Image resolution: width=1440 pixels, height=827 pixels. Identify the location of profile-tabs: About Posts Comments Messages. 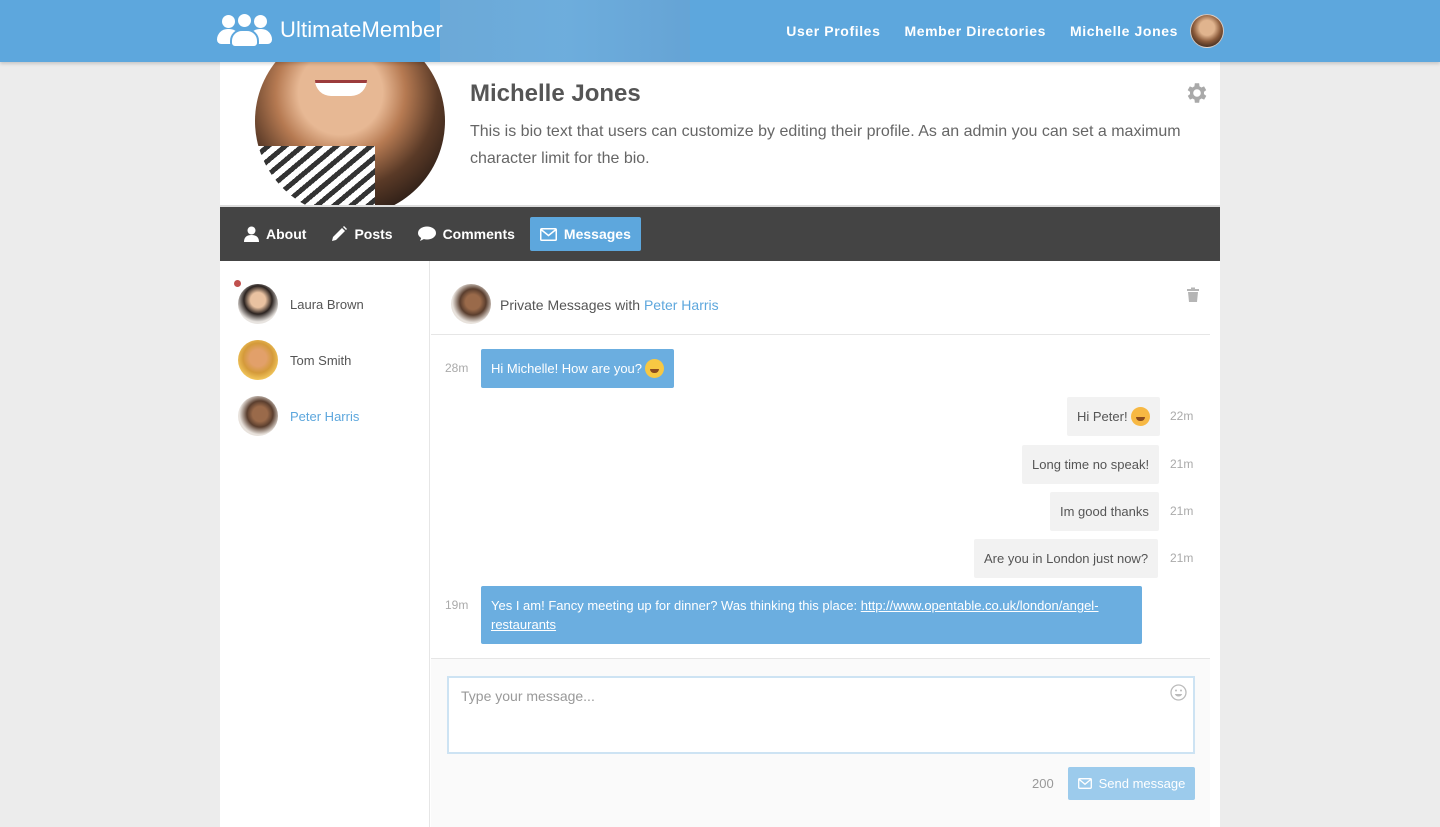
(720, 233).